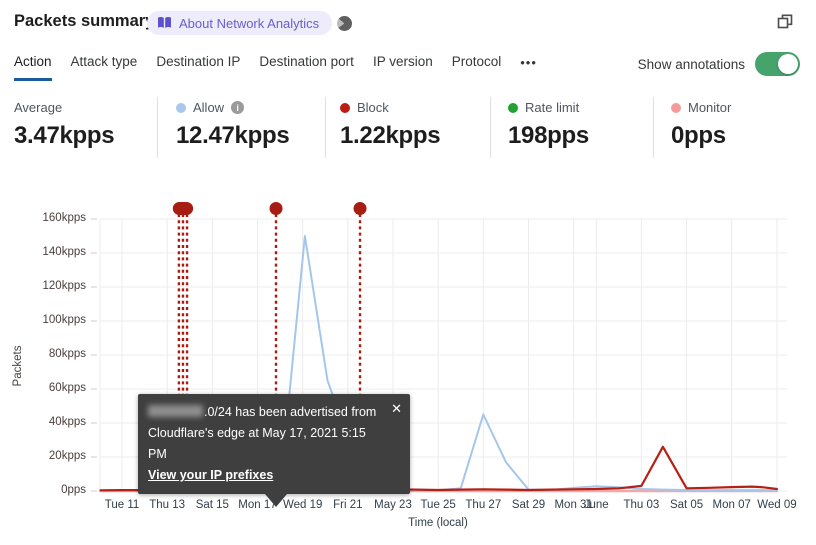 The height and width of the screenshot is (545, 816). I want to click on x-tick-label: Sat 29, so click(528, 505).